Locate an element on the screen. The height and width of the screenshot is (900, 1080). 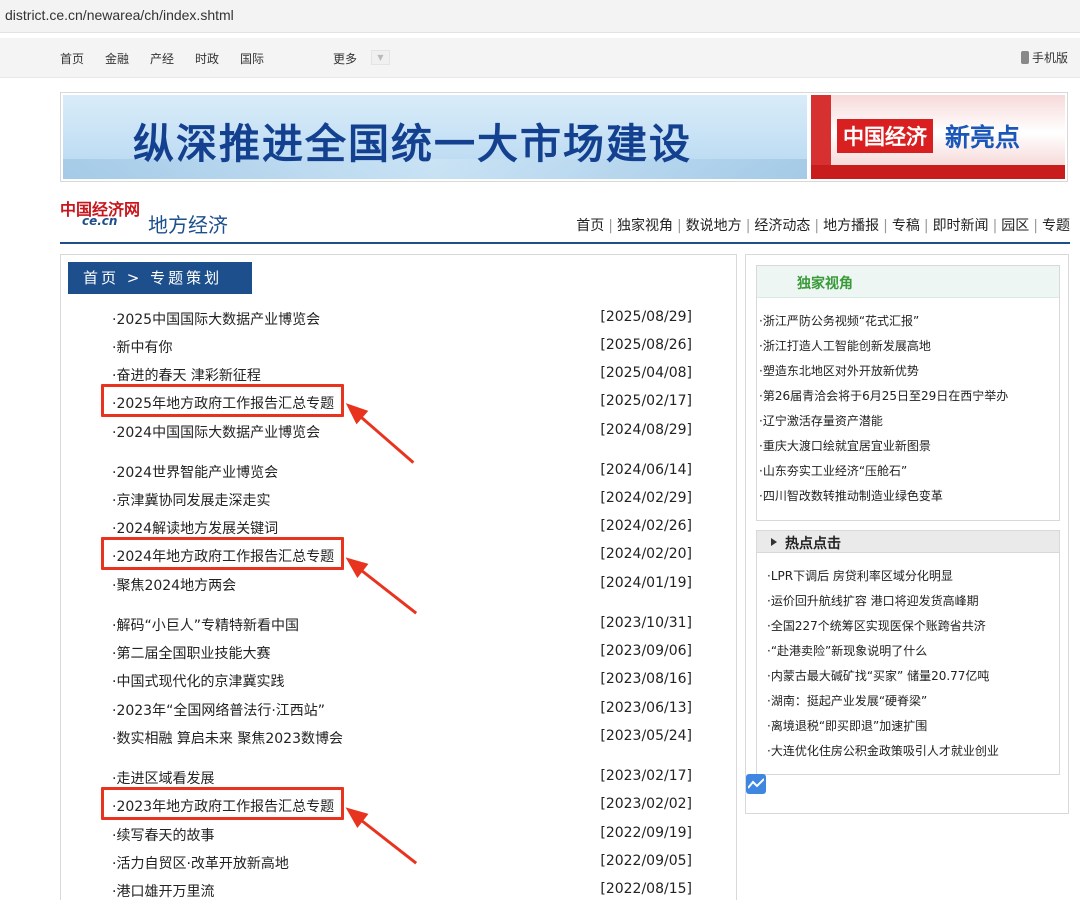
topic-date: [2024/02/20] is located at coordinates (646, 554).